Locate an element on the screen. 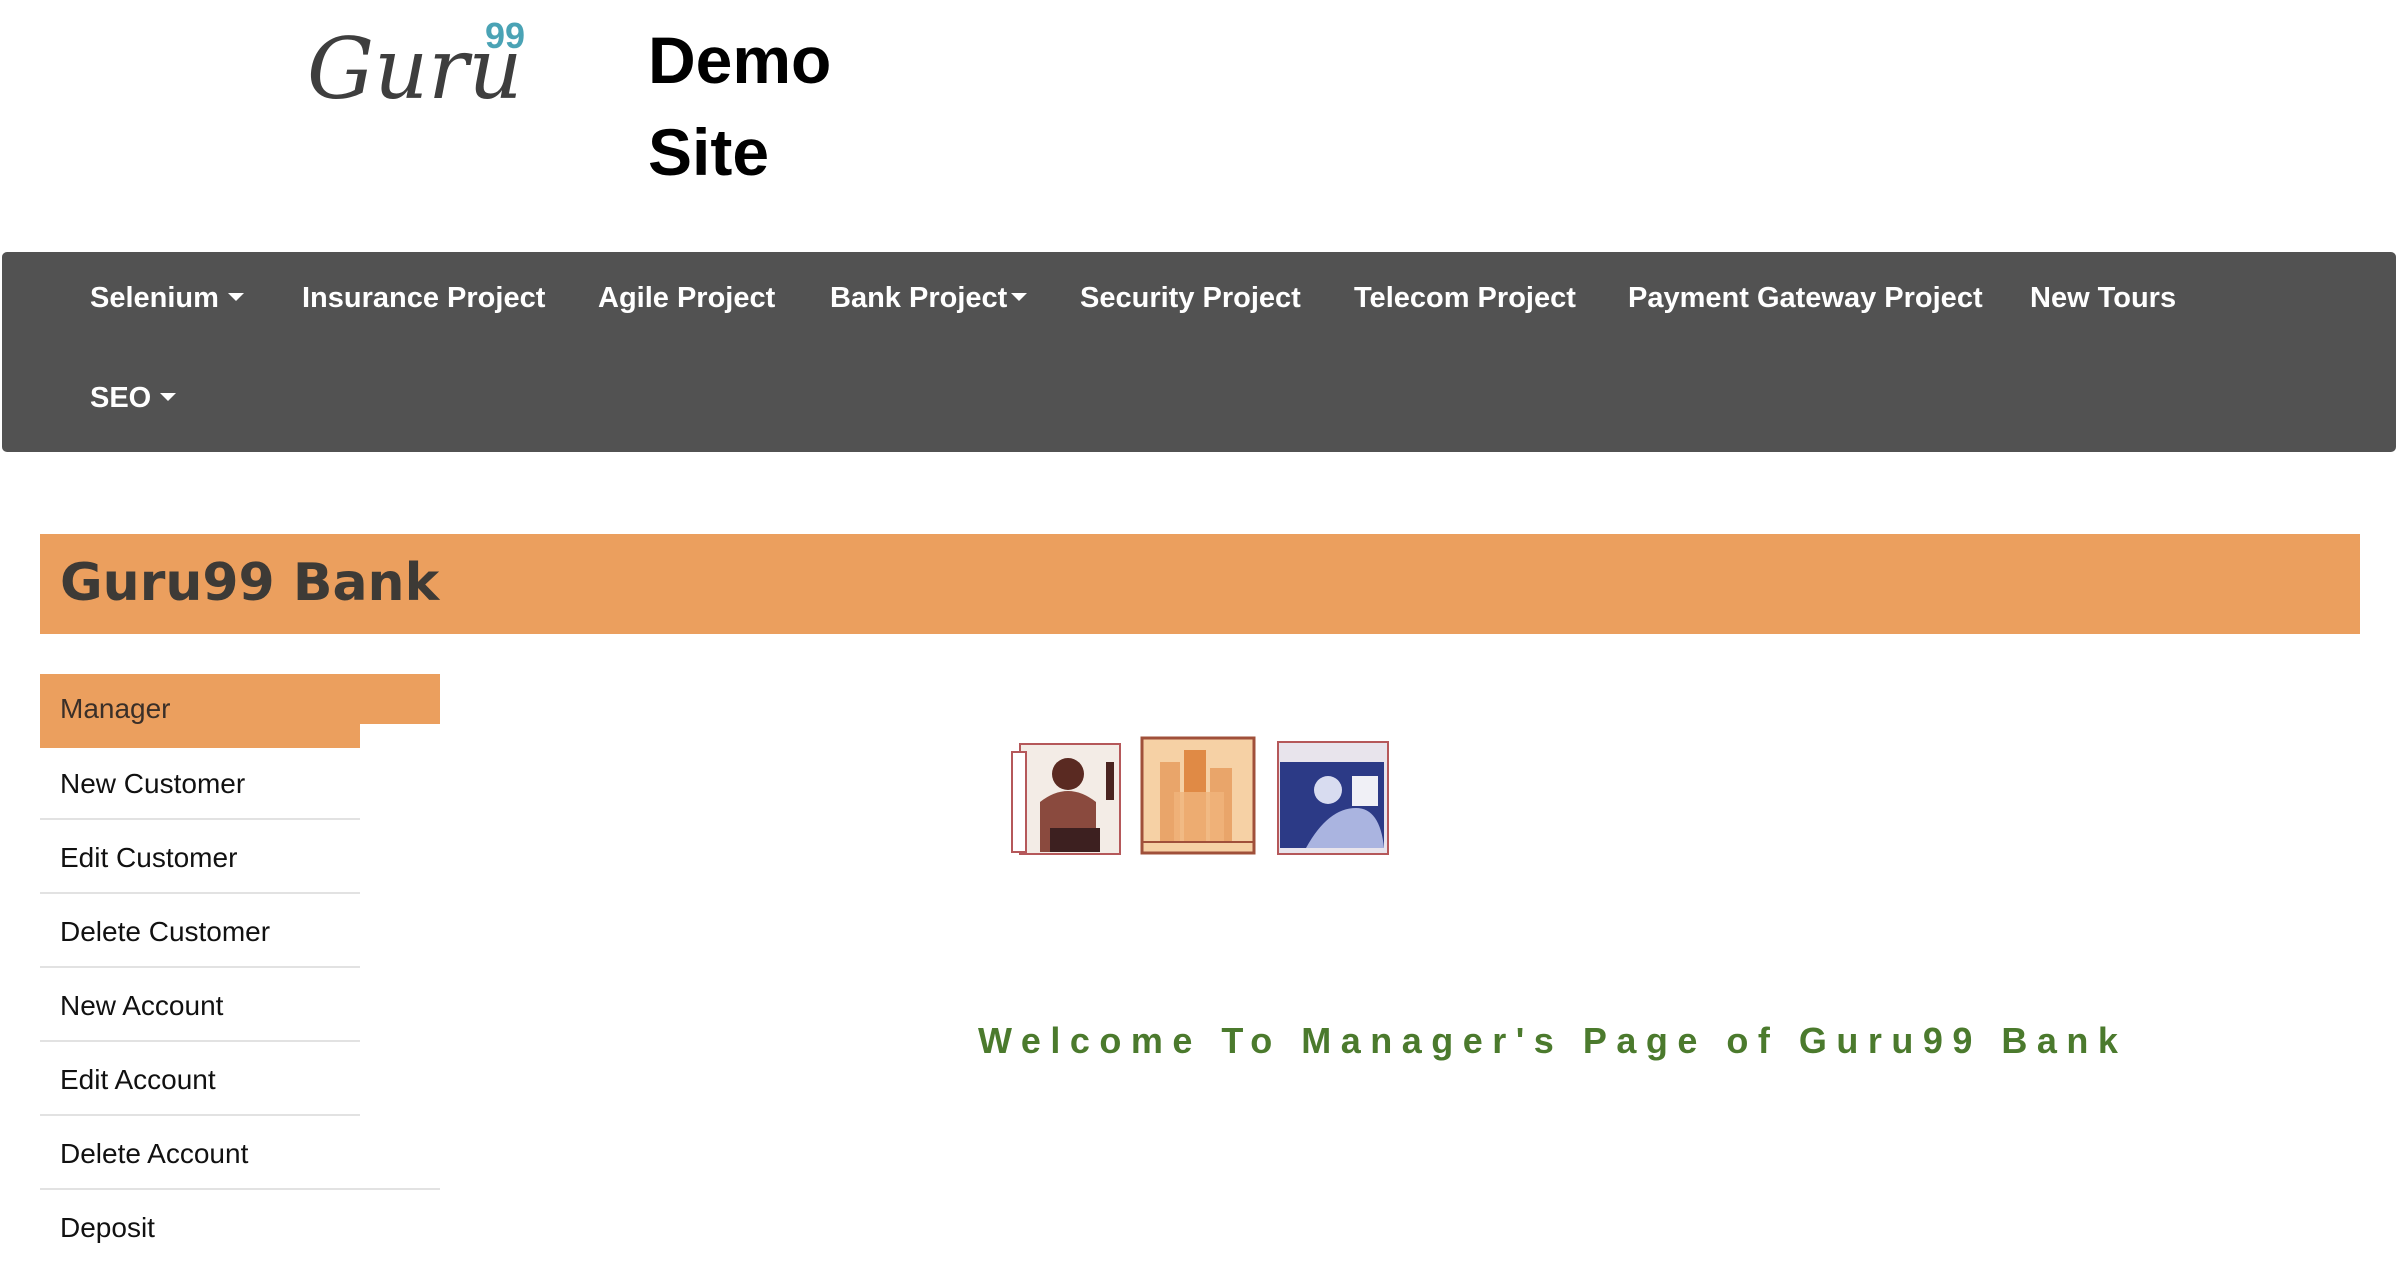 Image resolution: width=2400 pixels, height=1264 pixels. site-title-line2: Site is located at coordinates (709, 152).